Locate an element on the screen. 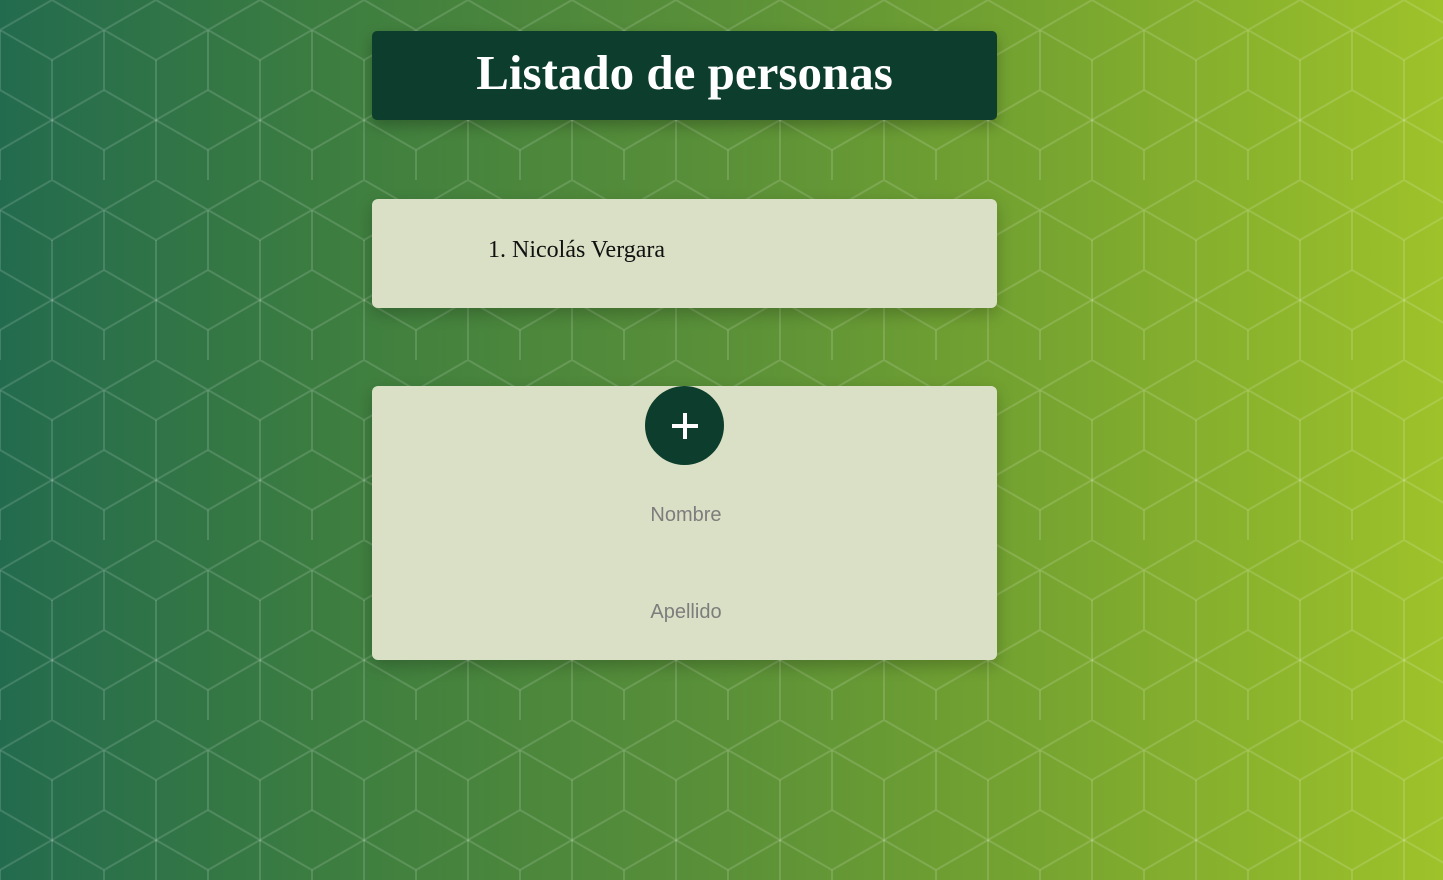 Image resolution: width=1443 pixels, height=880 pixels. list-item-index: 1. is located at coordinates (497, 250).